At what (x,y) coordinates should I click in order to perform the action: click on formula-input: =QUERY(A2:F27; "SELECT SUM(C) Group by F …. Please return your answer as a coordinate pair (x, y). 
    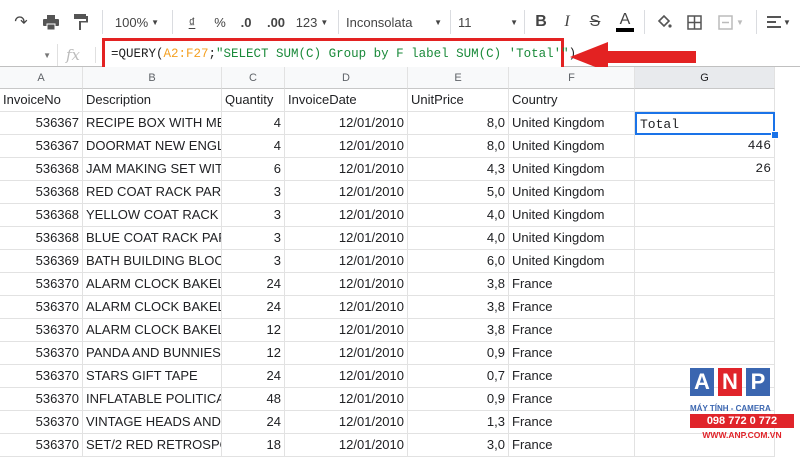
    Looking at the image, I should click on (339, 54).